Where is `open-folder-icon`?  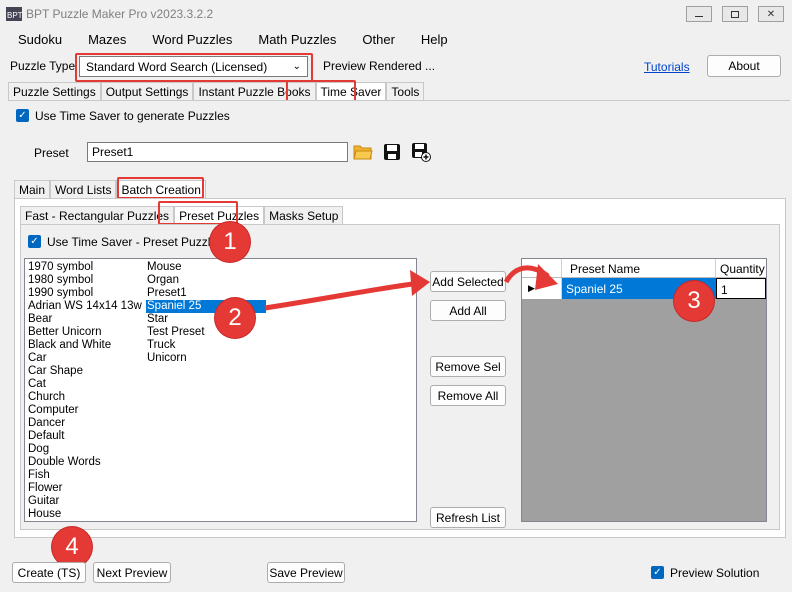
open-folder-icon is located at coordinates (363, 152).